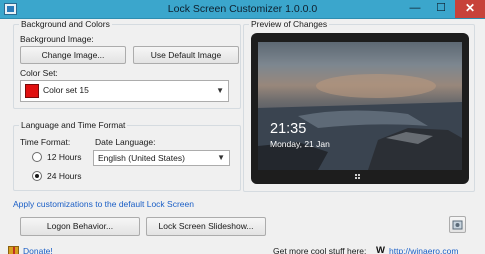  I want to click on title-bar: Lock Screen Customizer 1.0.0.0 — ☐ ✕, so click(242, 9).